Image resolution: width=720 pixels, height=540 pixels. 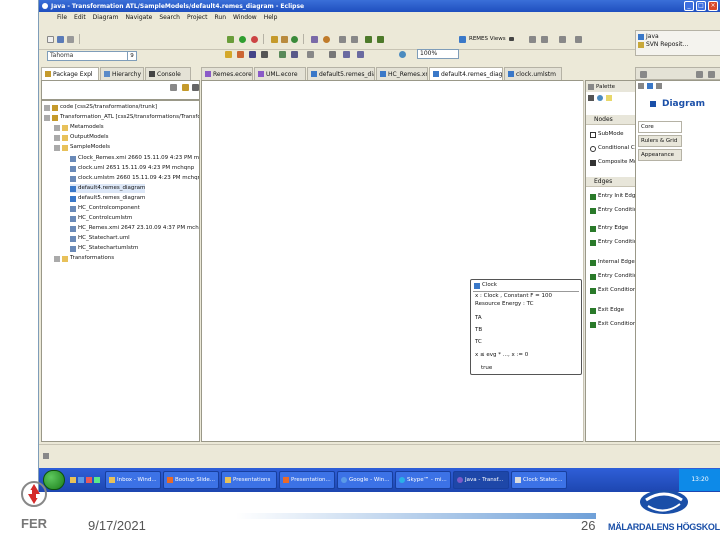 What do you see at coordinates (195, 87) in the screenshot?
I see `view-menu-icon` at bounding box center [195, 87].